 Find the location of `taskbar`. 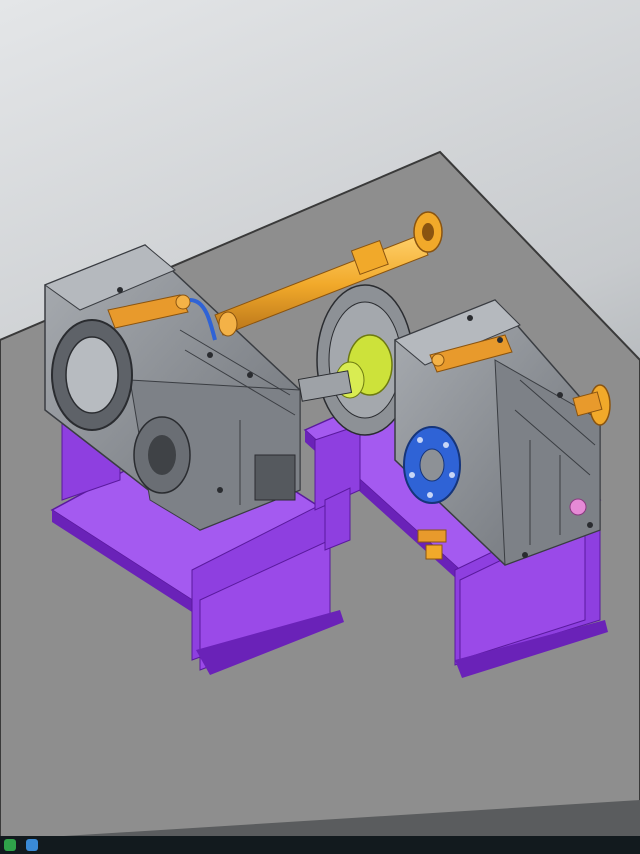

taskbar is located at coordinates (320, 845).